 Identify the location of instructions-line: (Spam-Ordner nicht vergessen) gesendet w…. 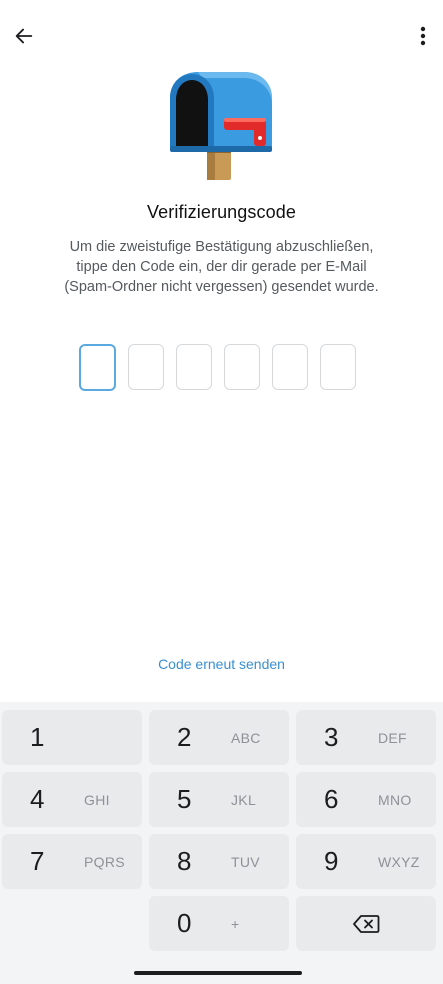
(221, 287).